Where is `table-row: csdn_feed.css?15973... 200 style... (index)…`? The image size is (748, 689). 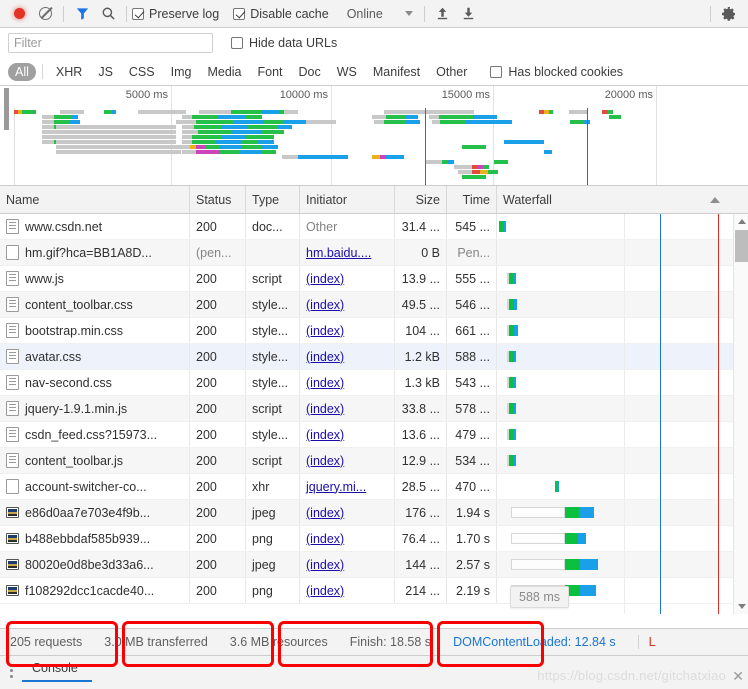
table-row: csdn_feed.css?15973... 200 style... (index)… is located at coordinates (374, 435).